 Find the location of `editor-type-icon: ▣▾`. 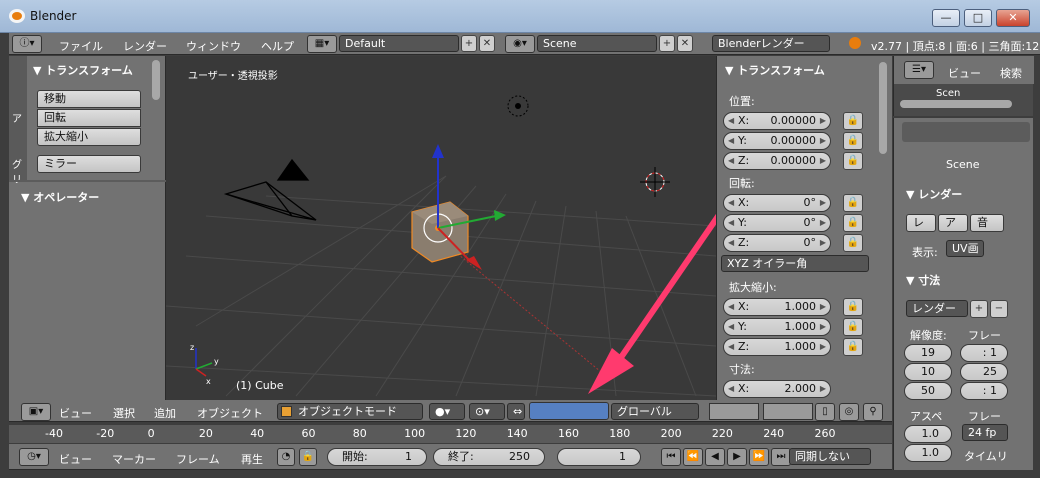

editor-type-icon: ▣▾ is located at coordinates (36, 412).